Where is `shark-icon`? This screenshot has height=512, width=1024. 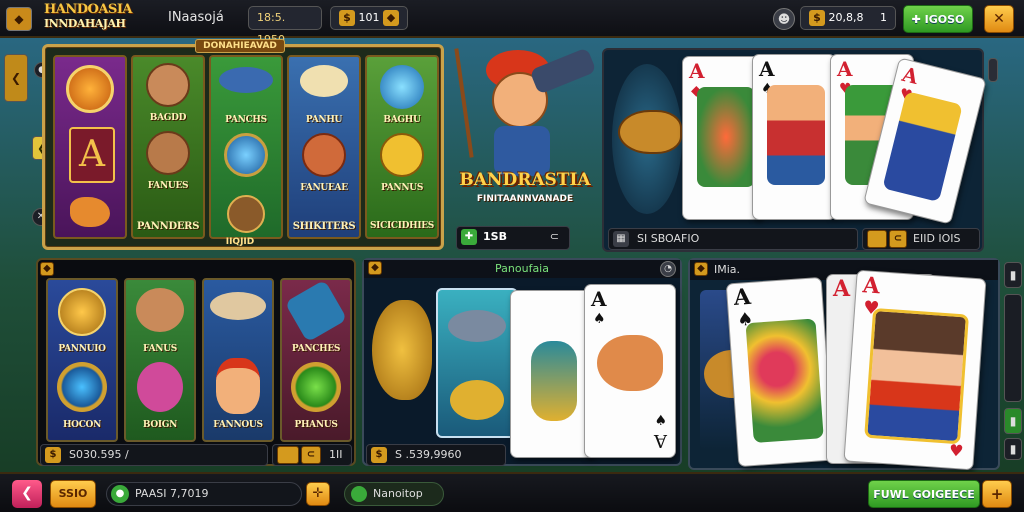 shark-icon is located at coordinates (246, 80).